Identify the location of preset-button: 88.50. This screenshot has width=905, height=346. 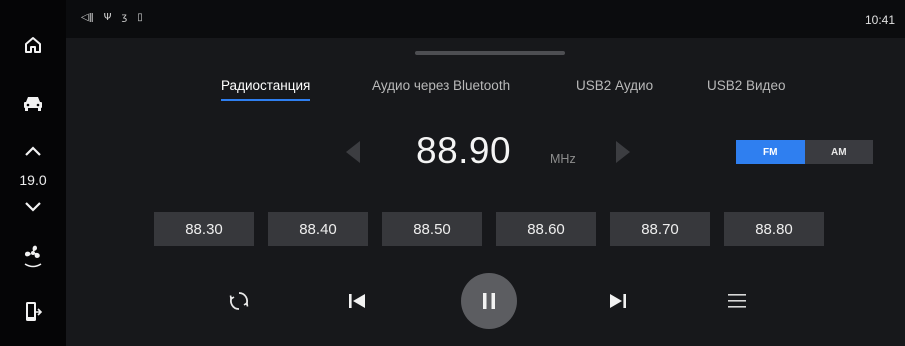
(432, 229).